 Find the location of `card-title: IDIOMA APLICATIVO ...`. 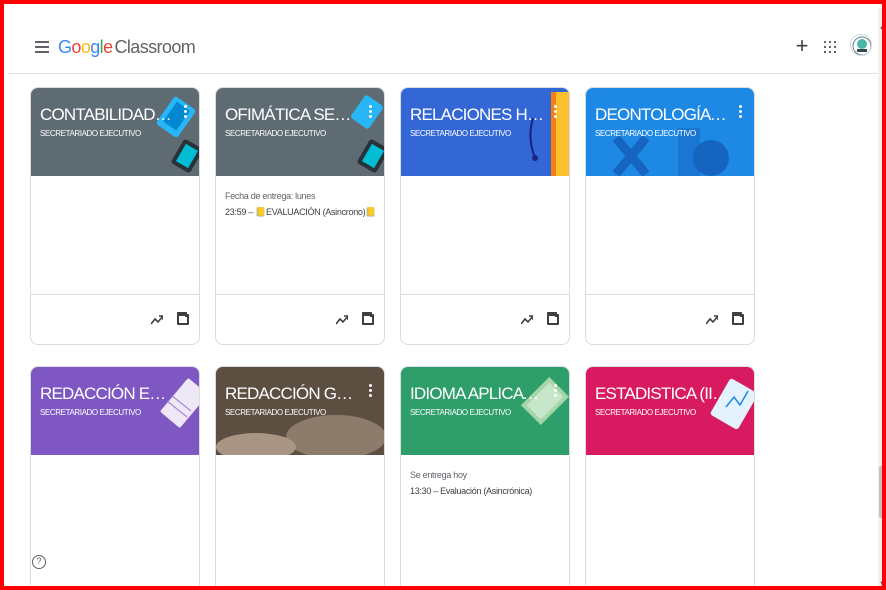

card-title: IDIOMA APLICATIVO ... is located at coordinates (477, 394).